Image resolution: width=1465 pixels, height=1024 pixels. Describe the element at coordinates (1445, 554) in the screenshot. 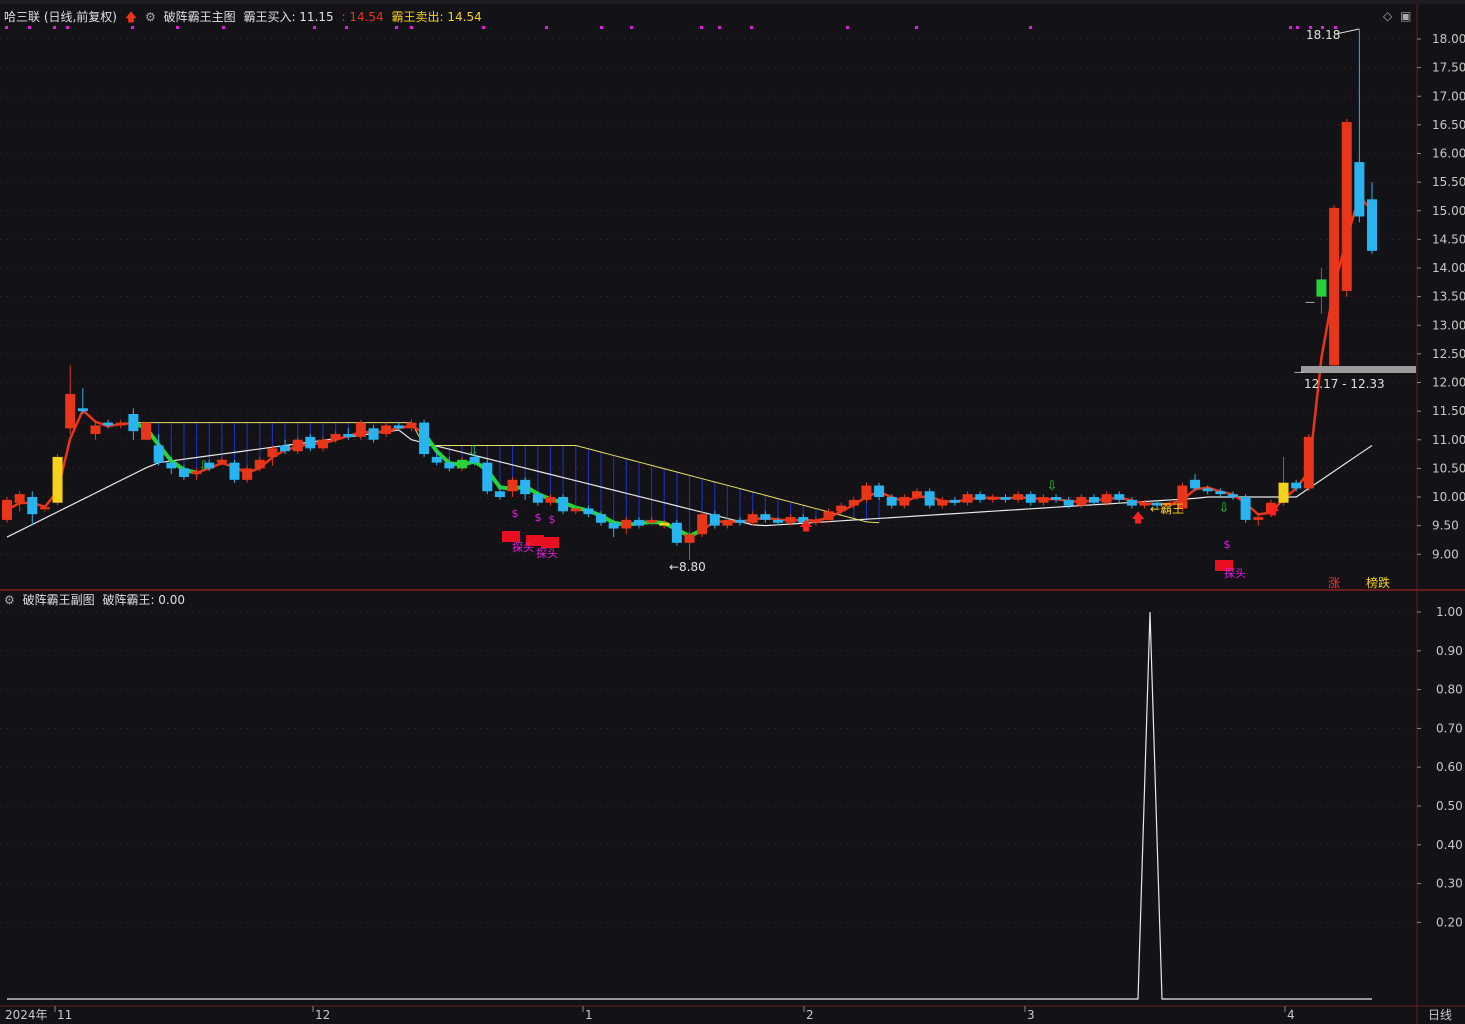

I see `price-tick-label: 9.00` at that location.